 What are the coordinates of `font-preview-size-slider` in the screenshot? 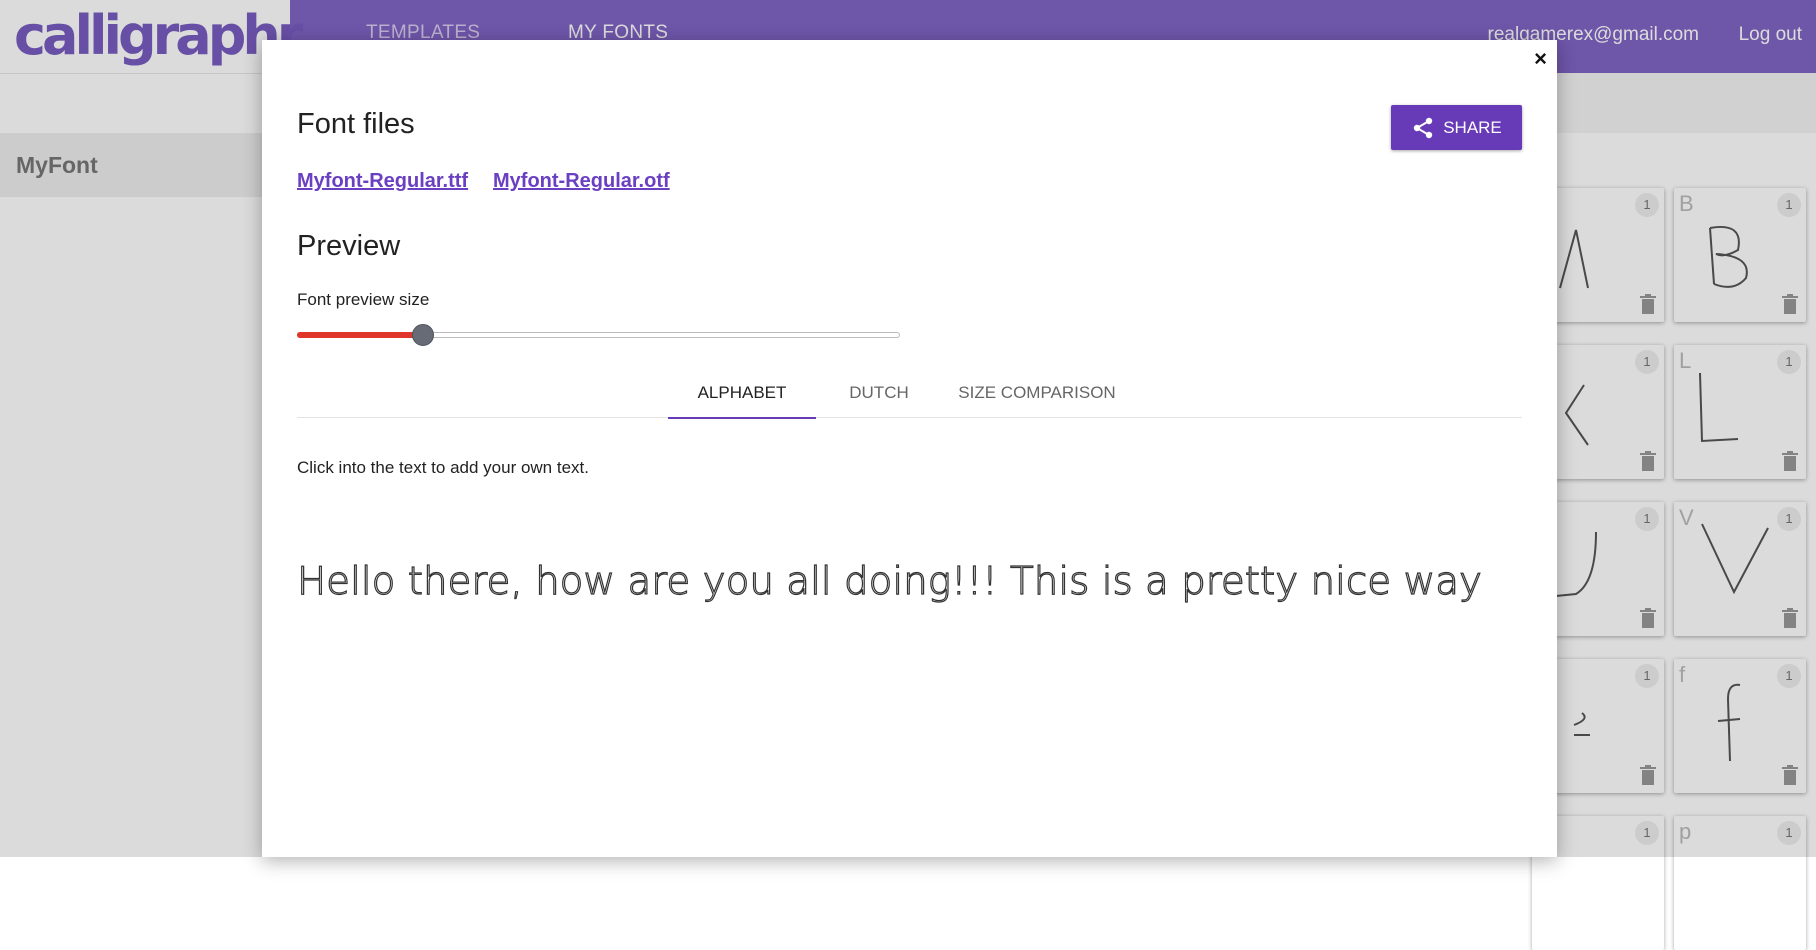 It's located at (598, 335).